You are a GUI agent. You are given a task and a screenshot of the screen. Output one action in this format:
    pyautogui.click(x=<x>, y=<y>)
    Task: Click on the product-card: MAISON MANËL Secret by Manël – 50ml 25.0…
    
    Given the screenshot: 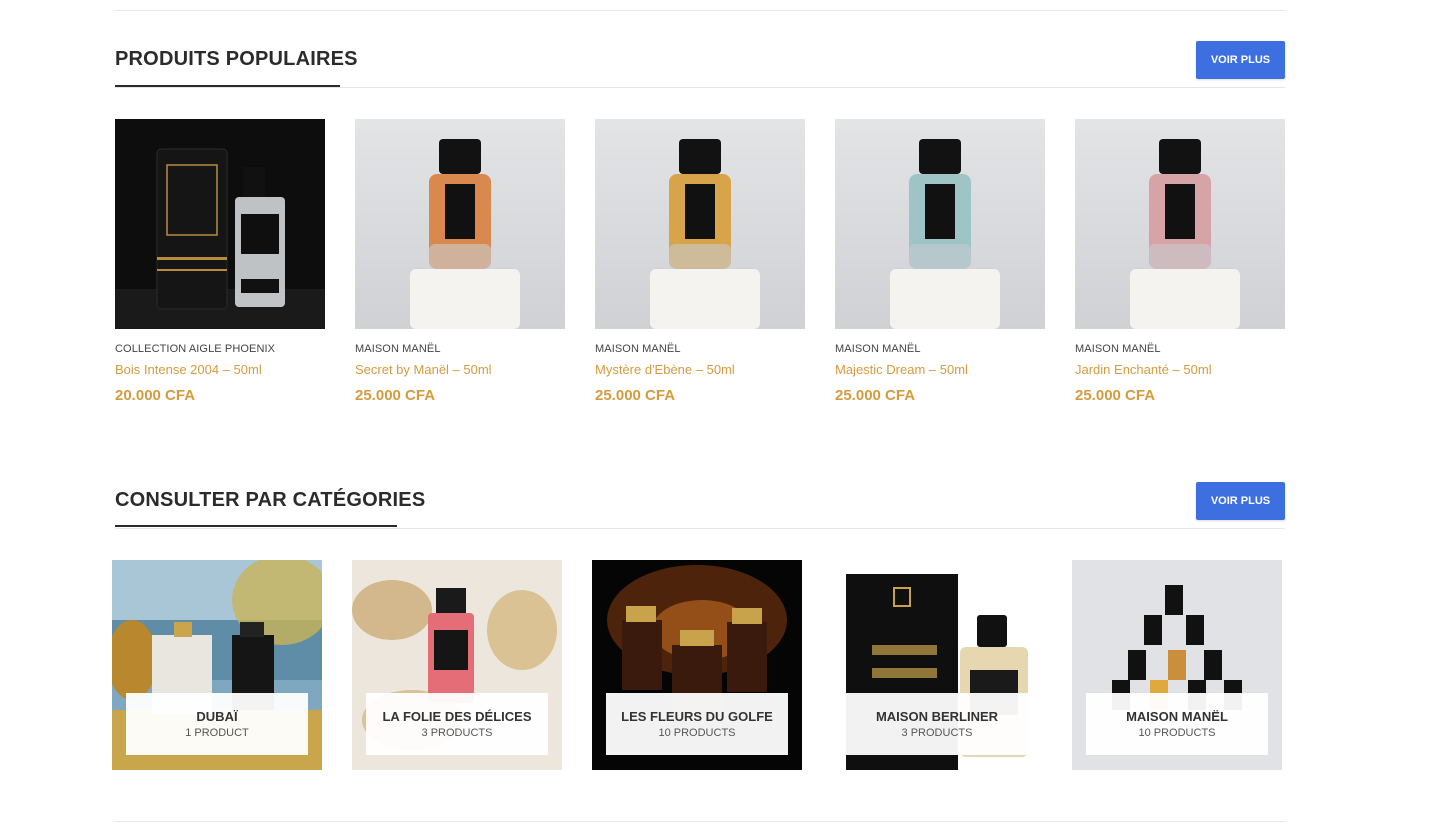 What is the action you would take?
    pyautogui.click(x=460, y=261)
    